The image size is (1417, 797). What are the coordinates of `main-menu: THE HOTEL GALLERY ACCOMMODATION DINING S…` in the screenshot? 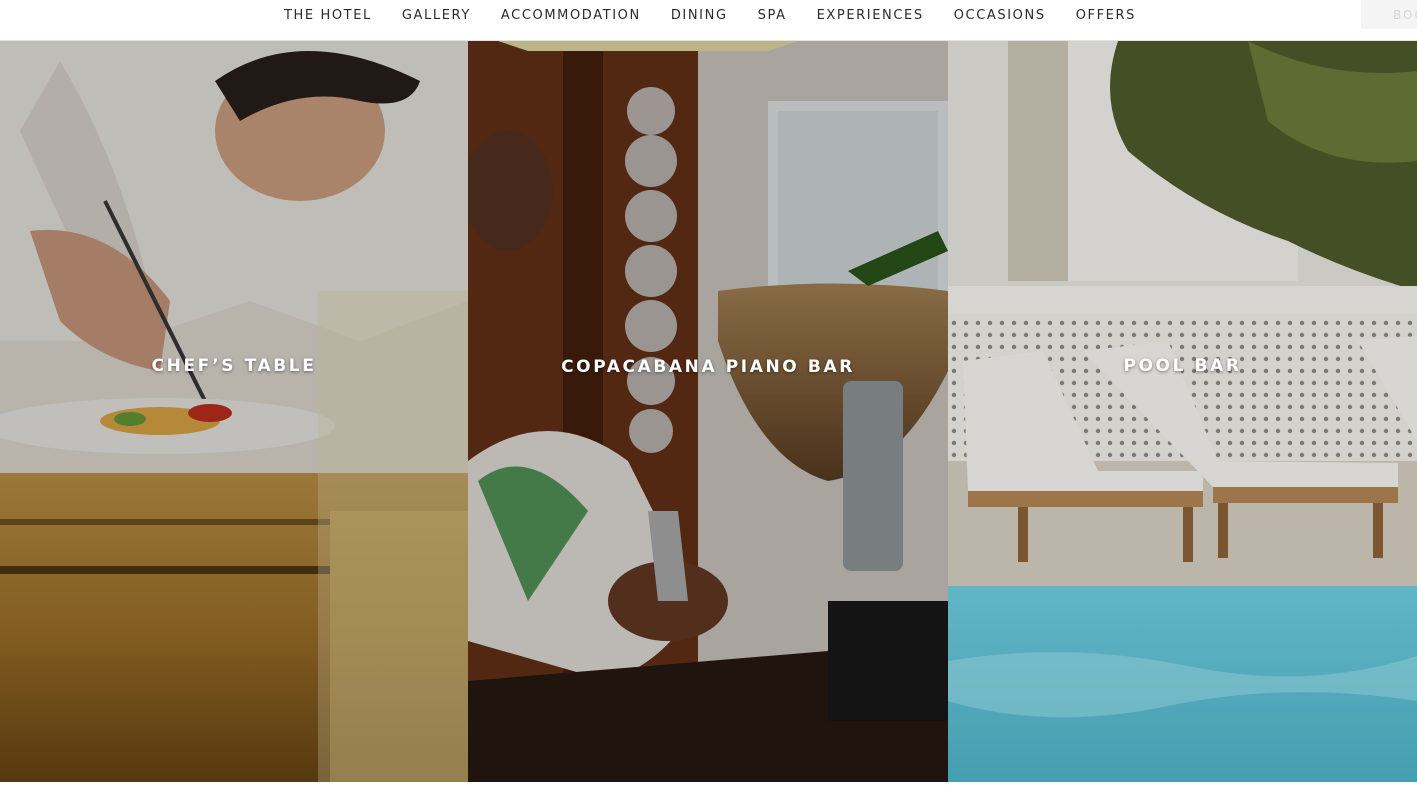 It's located at (725, 15).